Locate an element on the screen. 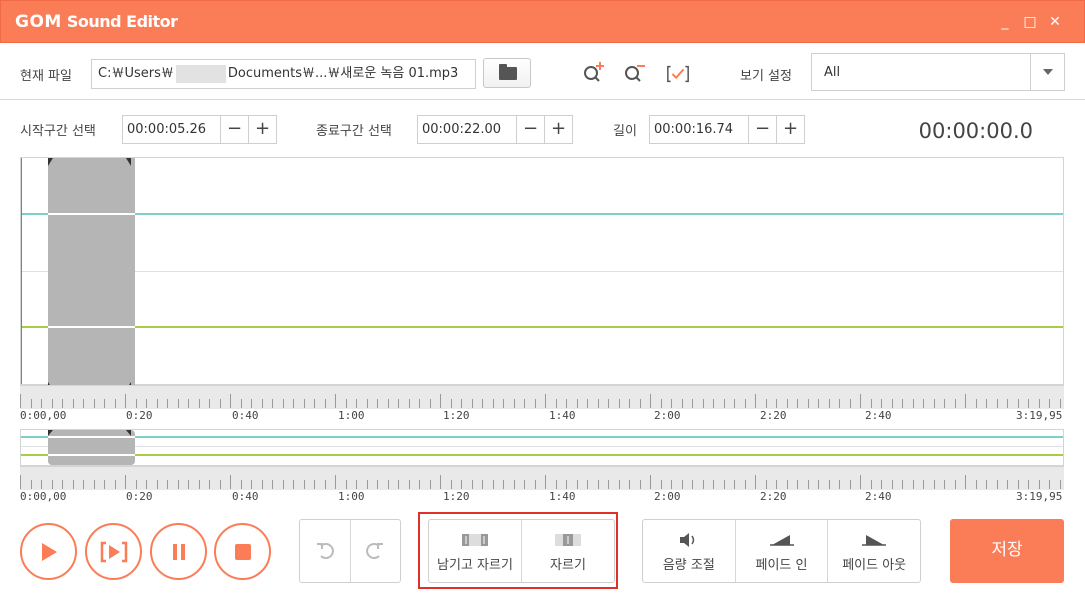 Image resolution: width=1085 pixels, height=600 pixels. folder-icon is located at coordinates (508, 72).